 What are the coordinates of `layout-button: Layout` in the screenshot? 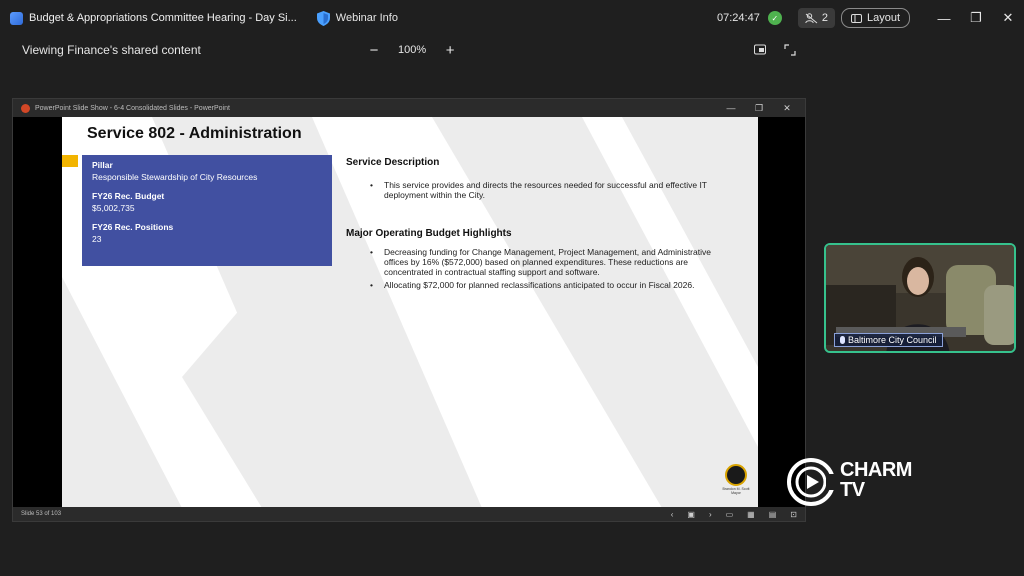 It's located at (875, 18).